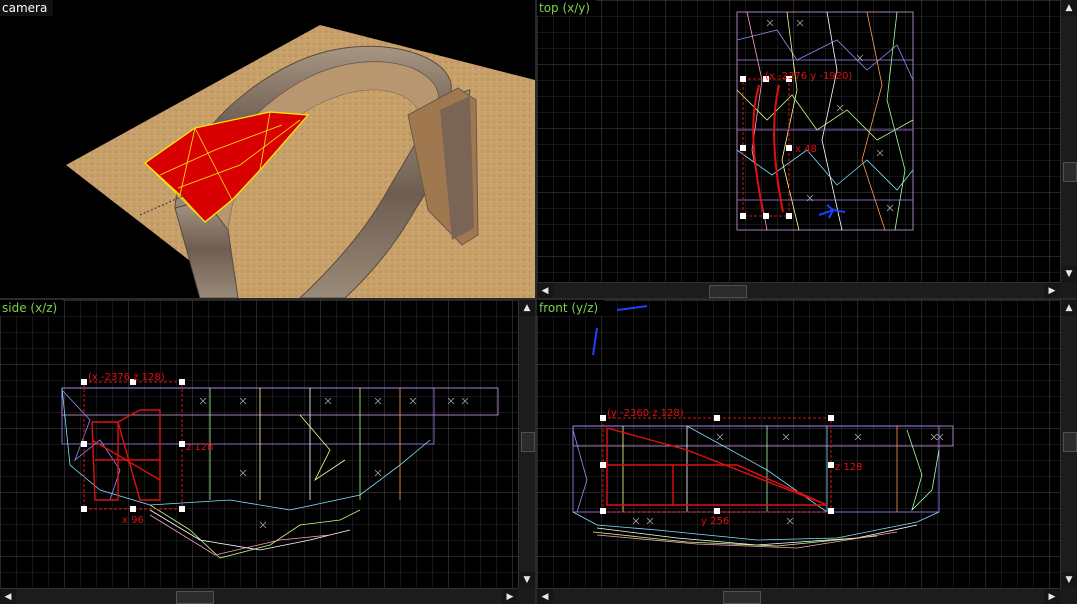  Describe the element at coordinates (527, 308) in the screenshot. I see `side-scroll-up-button: ▲` at that location.